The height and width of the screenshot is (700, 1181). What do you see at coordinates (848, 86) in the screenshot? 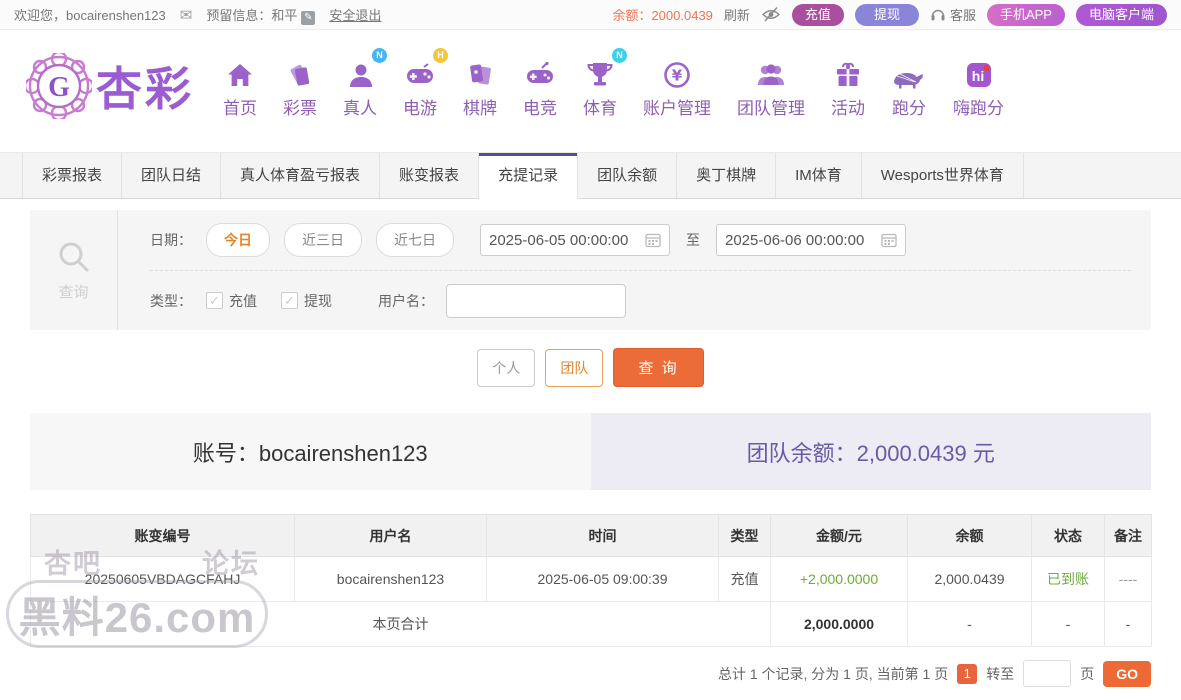
I see `nav-item-promotions: 活动` at bounding box center [848, 86].